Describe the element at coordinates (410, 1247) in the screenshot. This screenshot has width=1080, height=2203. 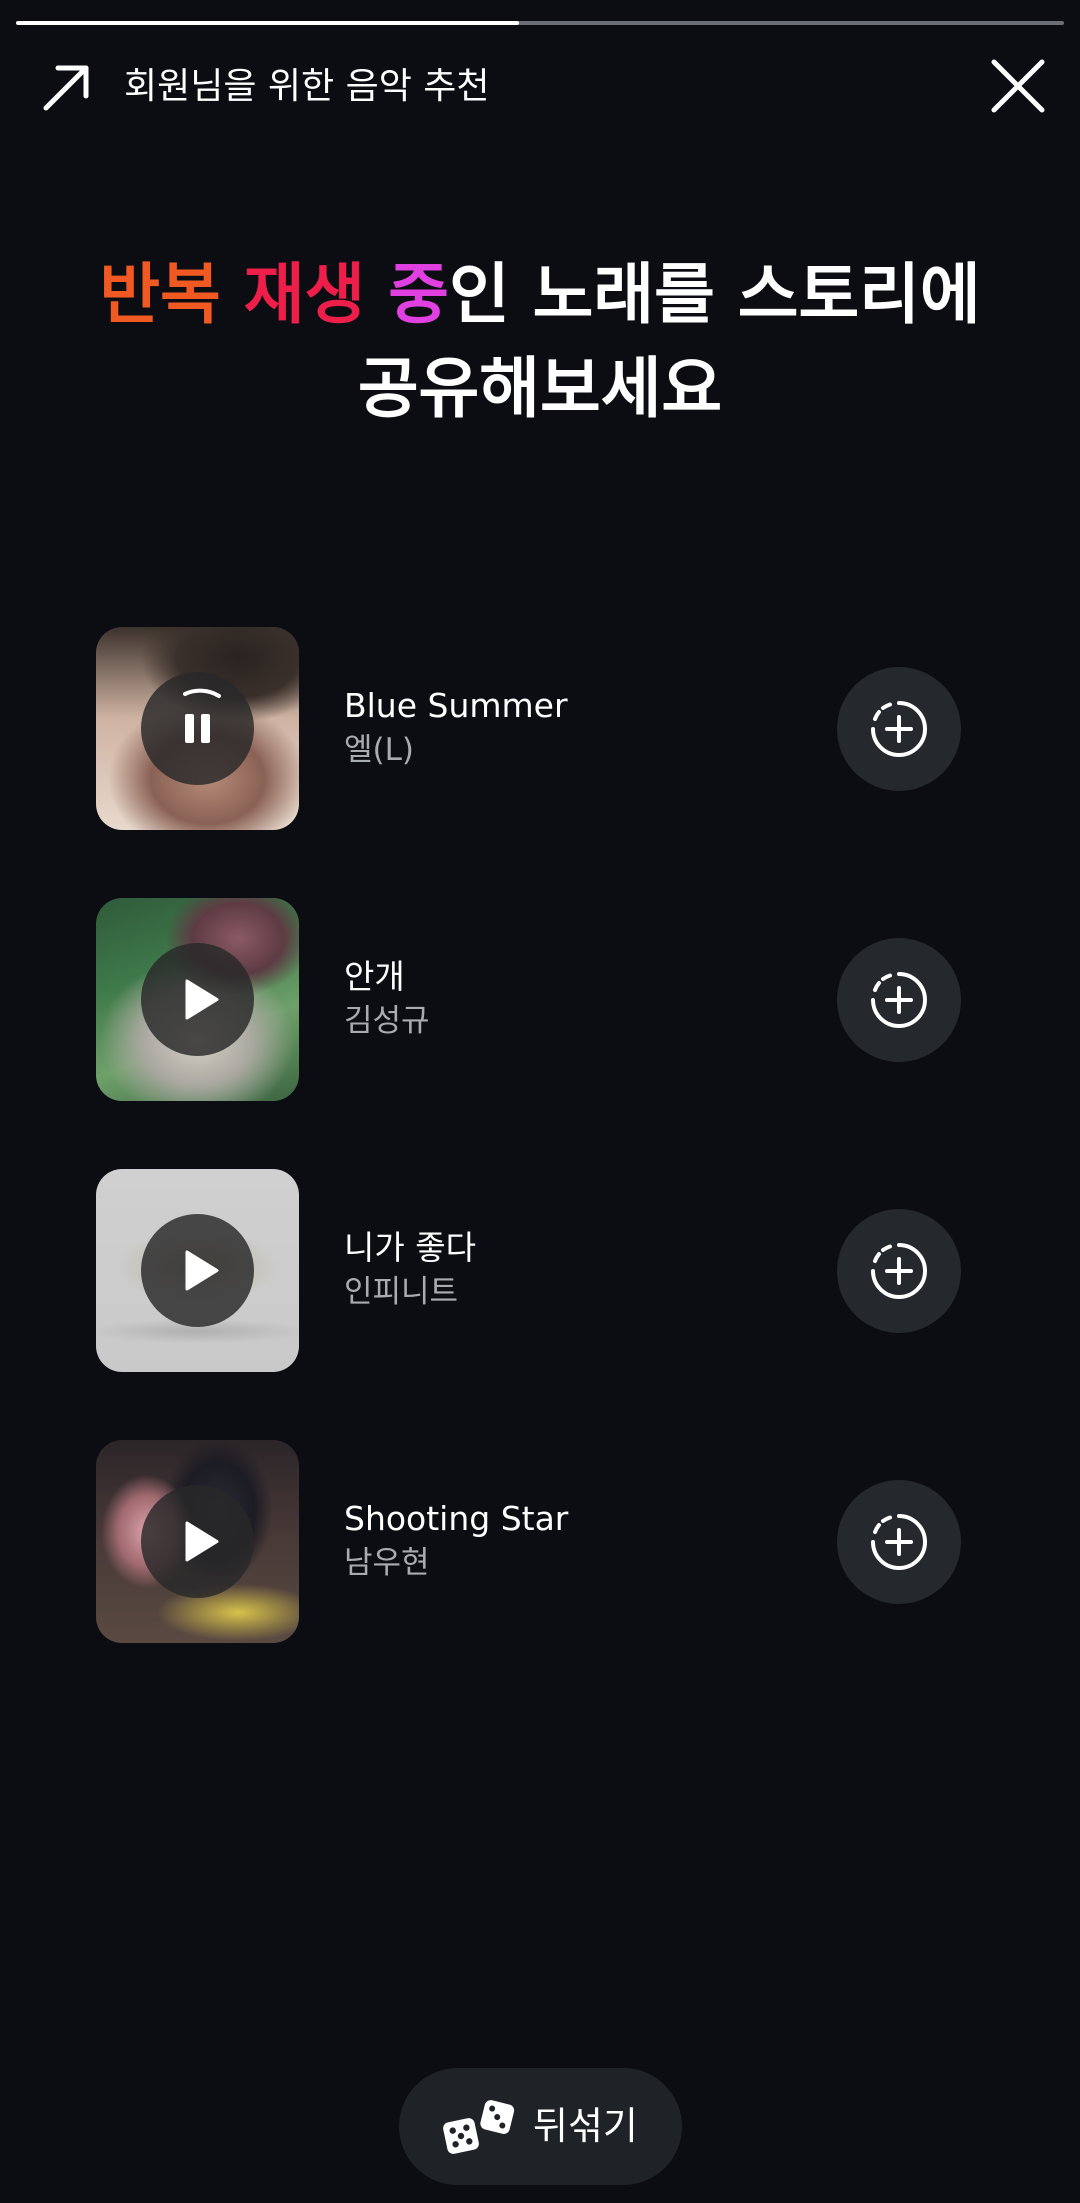
I see `song-title: 니가 좋다` at that location.